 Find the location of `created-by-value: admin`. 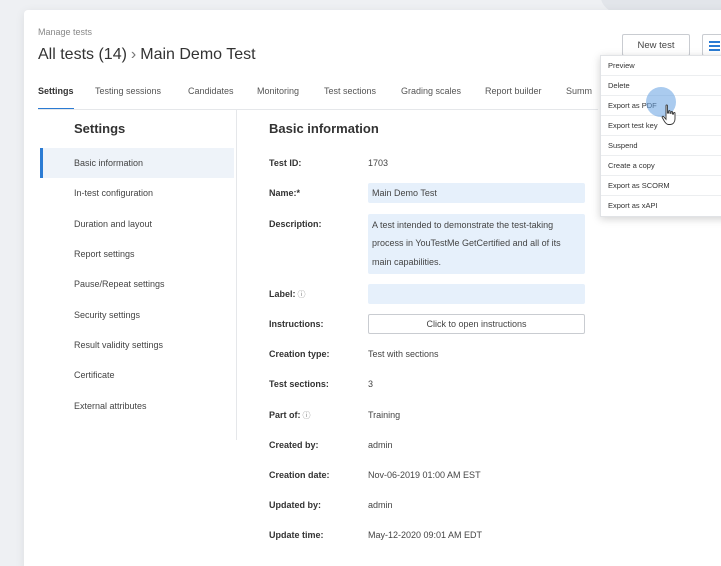

created-by-value: admin is located at coordinates (380, 445).